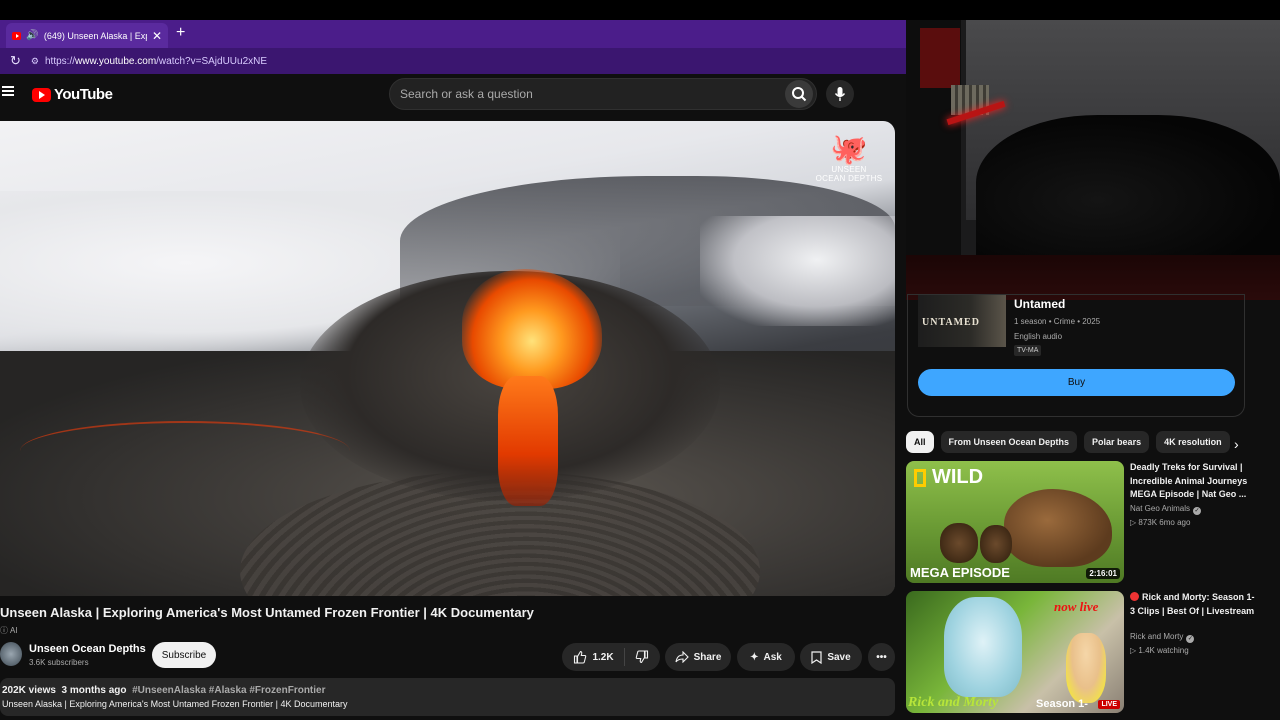 The height and width of the screenshot is (720, 1280). Describe the element at coordinates (72, 94) in the screenshot. I see `youtube-logo: YouTube` at that location.